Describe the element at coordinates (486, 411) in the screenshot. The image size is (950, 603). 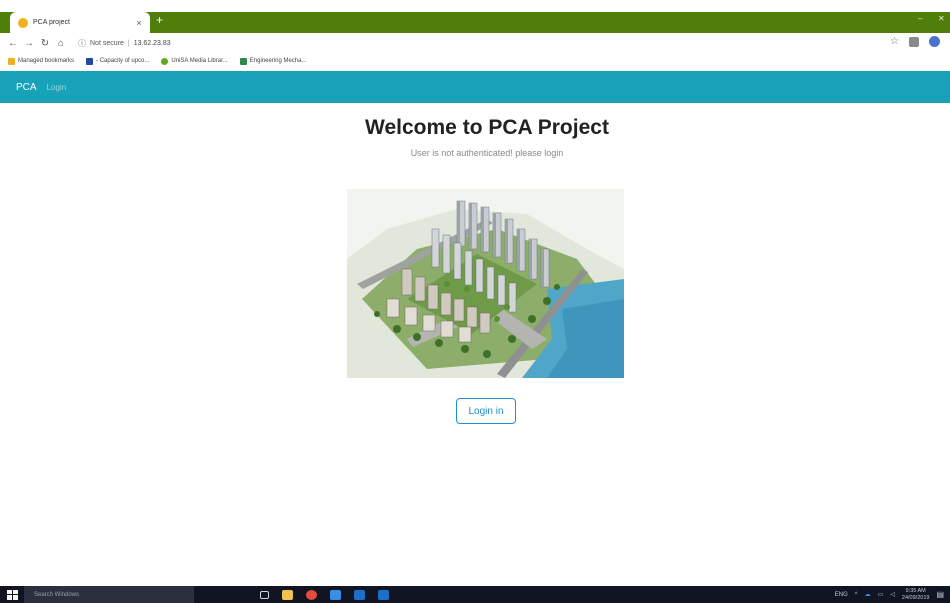
I see `login-button: Login in` at that location.